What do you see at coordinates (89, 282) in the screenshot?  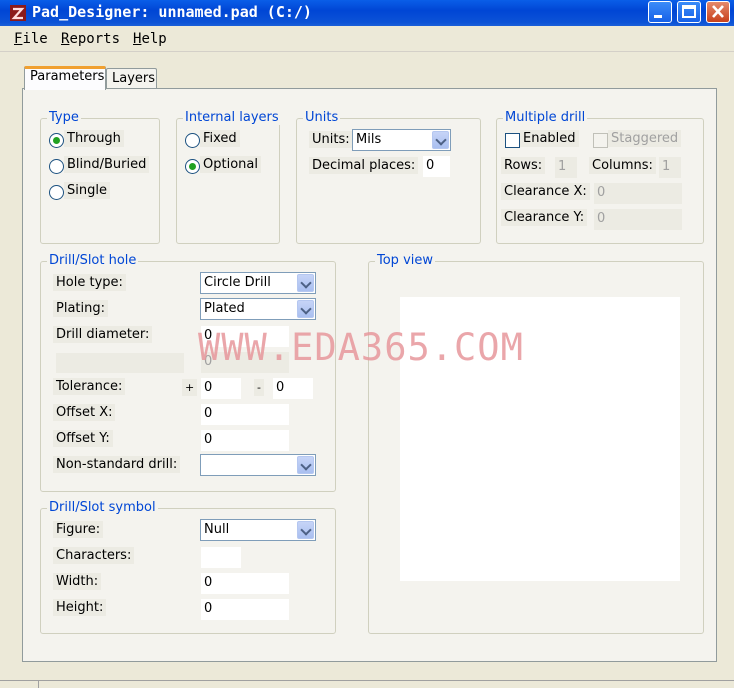 I see `hole-type-label: Hole type:` at bounding box center [89, 282].